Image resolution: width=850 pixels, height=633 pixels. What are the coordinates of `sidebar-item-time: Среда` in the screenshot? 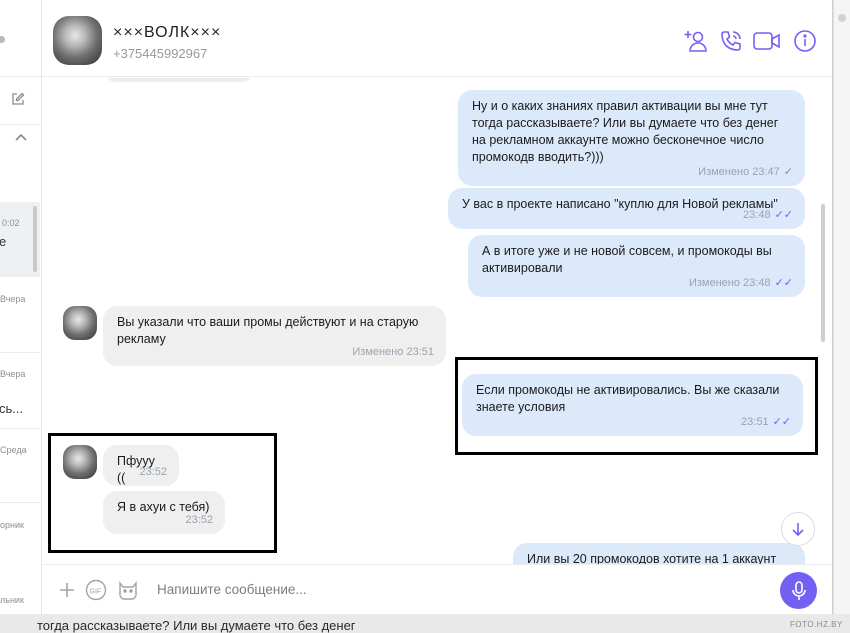 It's located at (13, 450).